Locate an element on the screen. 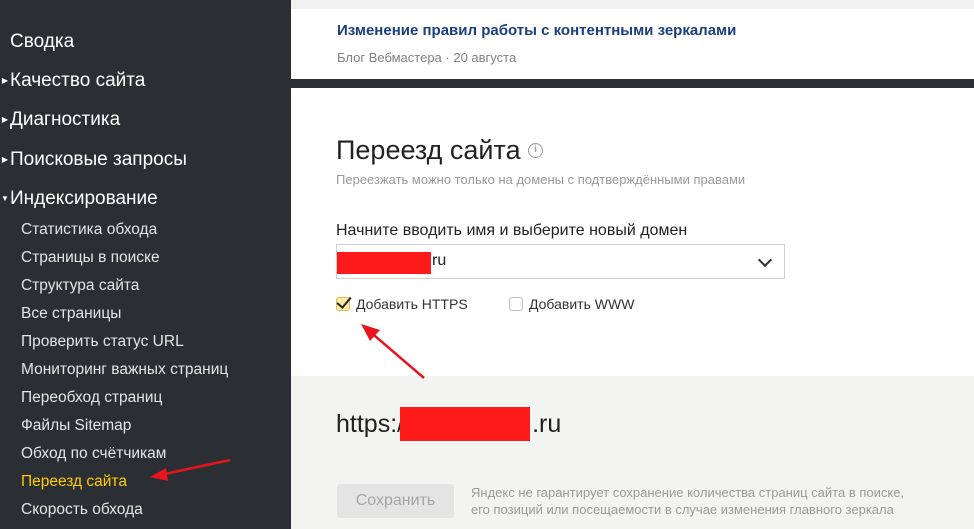 This screenshot has height=529, width=974. sidebar-section-label: Индексирование is located at coordinates (84, 198).